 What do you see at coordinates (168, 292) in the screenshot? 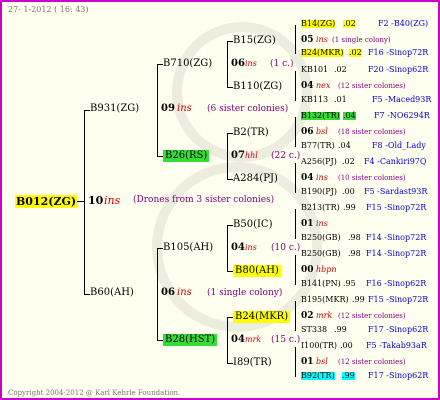
I see `gen1-year: 06` at bounding box center [168, 292].